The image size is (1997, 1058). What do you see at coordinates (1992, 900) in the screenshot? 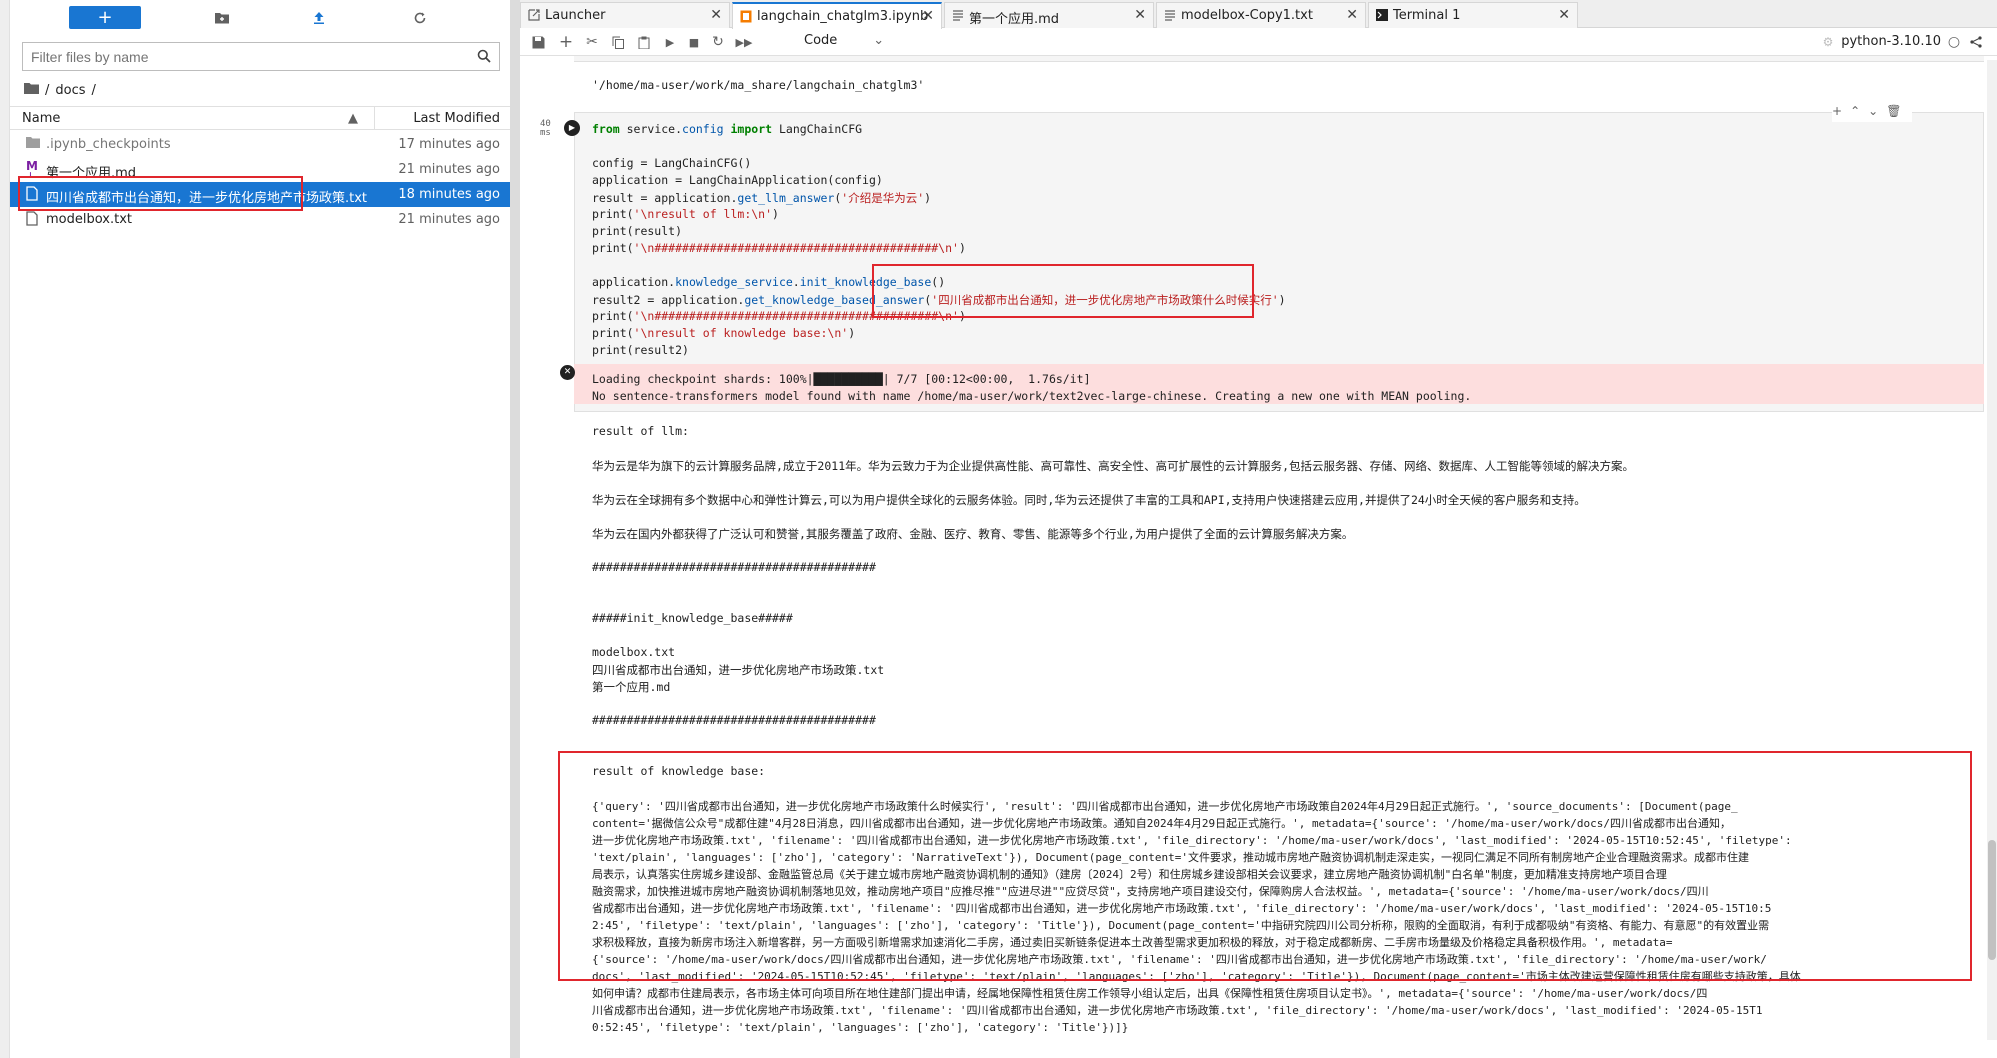
I see `scrollbar-thumb` at bounding box center [1992, 900].